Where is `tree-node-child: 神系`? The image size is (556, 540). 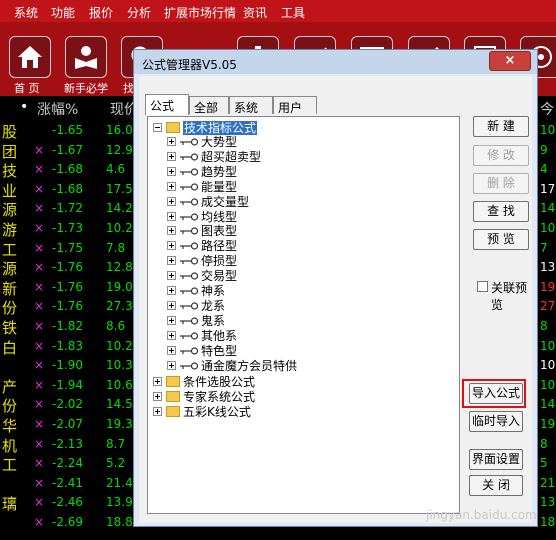
tree-node-child: 神系 is located at coordinates (298, 291).